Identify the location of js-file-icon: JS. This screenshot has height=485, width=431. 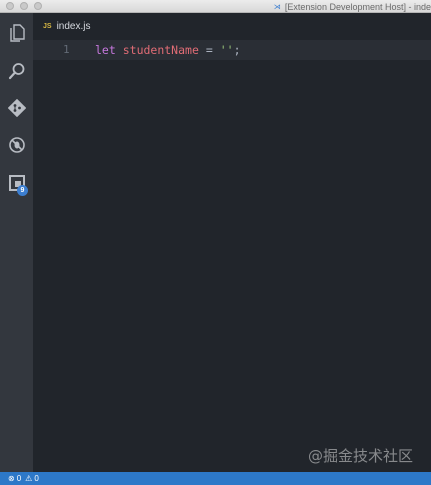
(47, 26).